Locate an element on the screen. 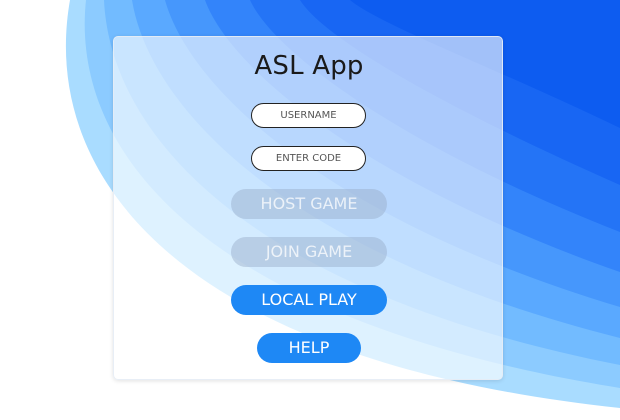 This screenshot has height=420, width=620. game-code-input is located at coordinates (308, 158).